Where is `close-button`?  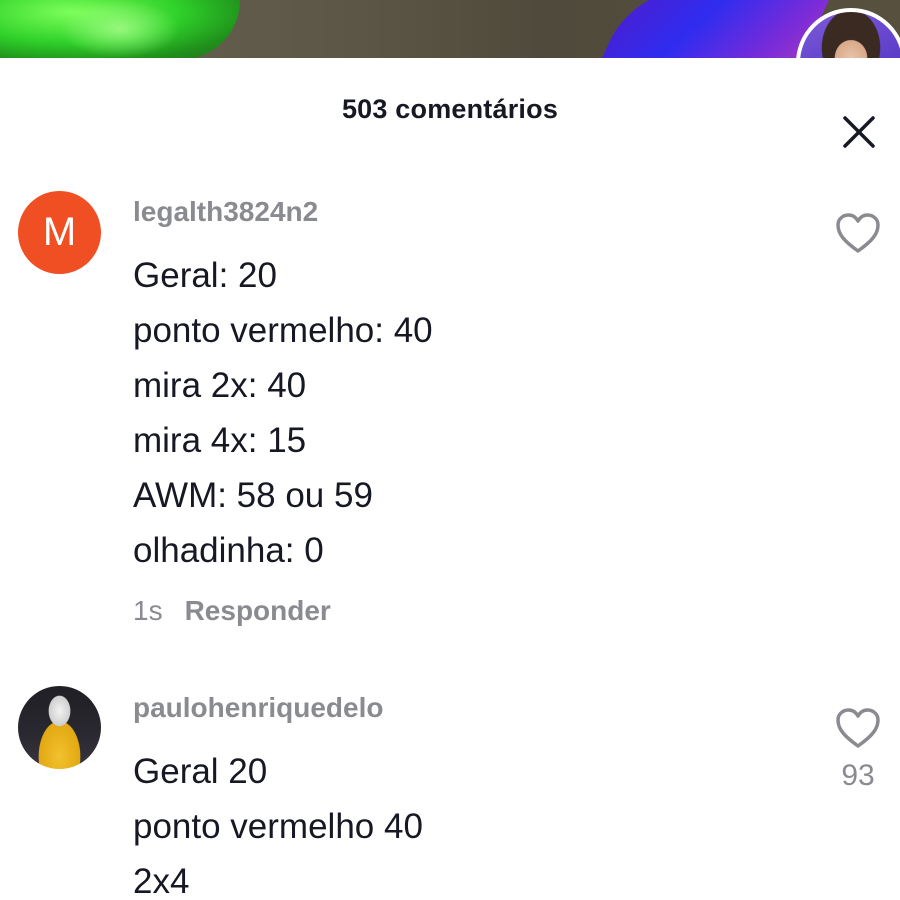
close-button is located at coordinates (859, 132).